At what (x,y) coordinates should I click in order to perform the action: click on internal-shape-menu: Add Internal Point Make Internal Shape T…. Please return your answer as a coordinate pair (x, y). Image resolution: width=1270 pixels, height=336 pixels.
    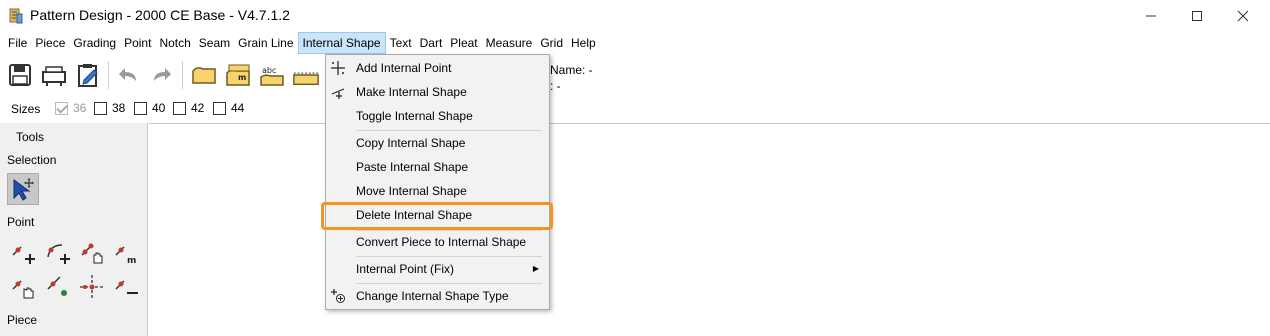
    Looking at the image, I should click on (437, 182).